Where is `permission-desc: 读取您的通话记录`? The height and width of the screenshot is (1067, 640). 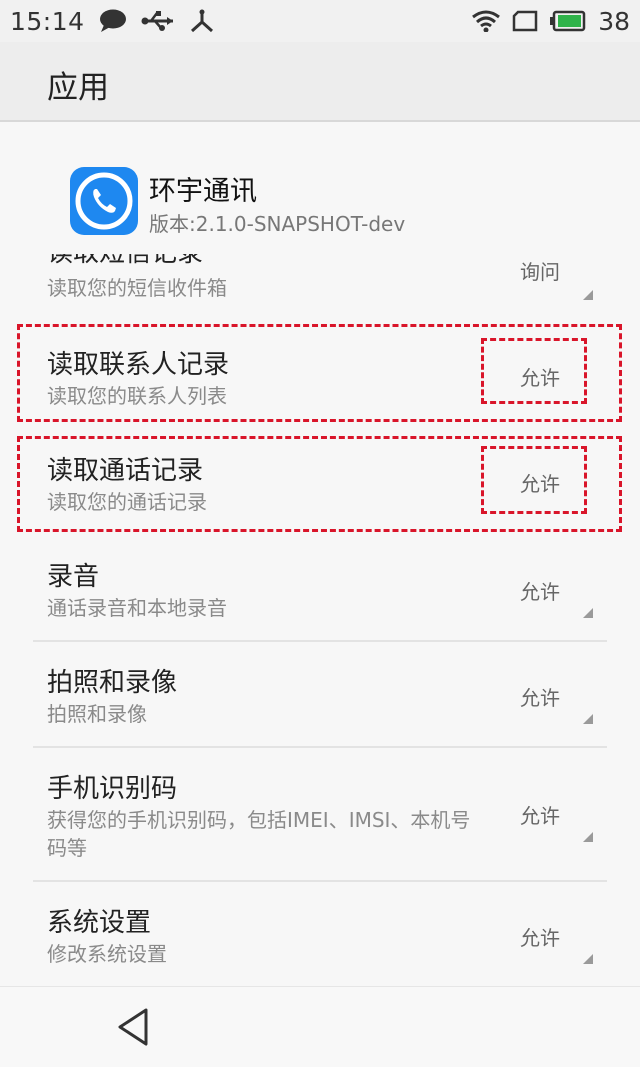
permission-desc: 读取您的通话记录 is located at coordinates (127, 502).